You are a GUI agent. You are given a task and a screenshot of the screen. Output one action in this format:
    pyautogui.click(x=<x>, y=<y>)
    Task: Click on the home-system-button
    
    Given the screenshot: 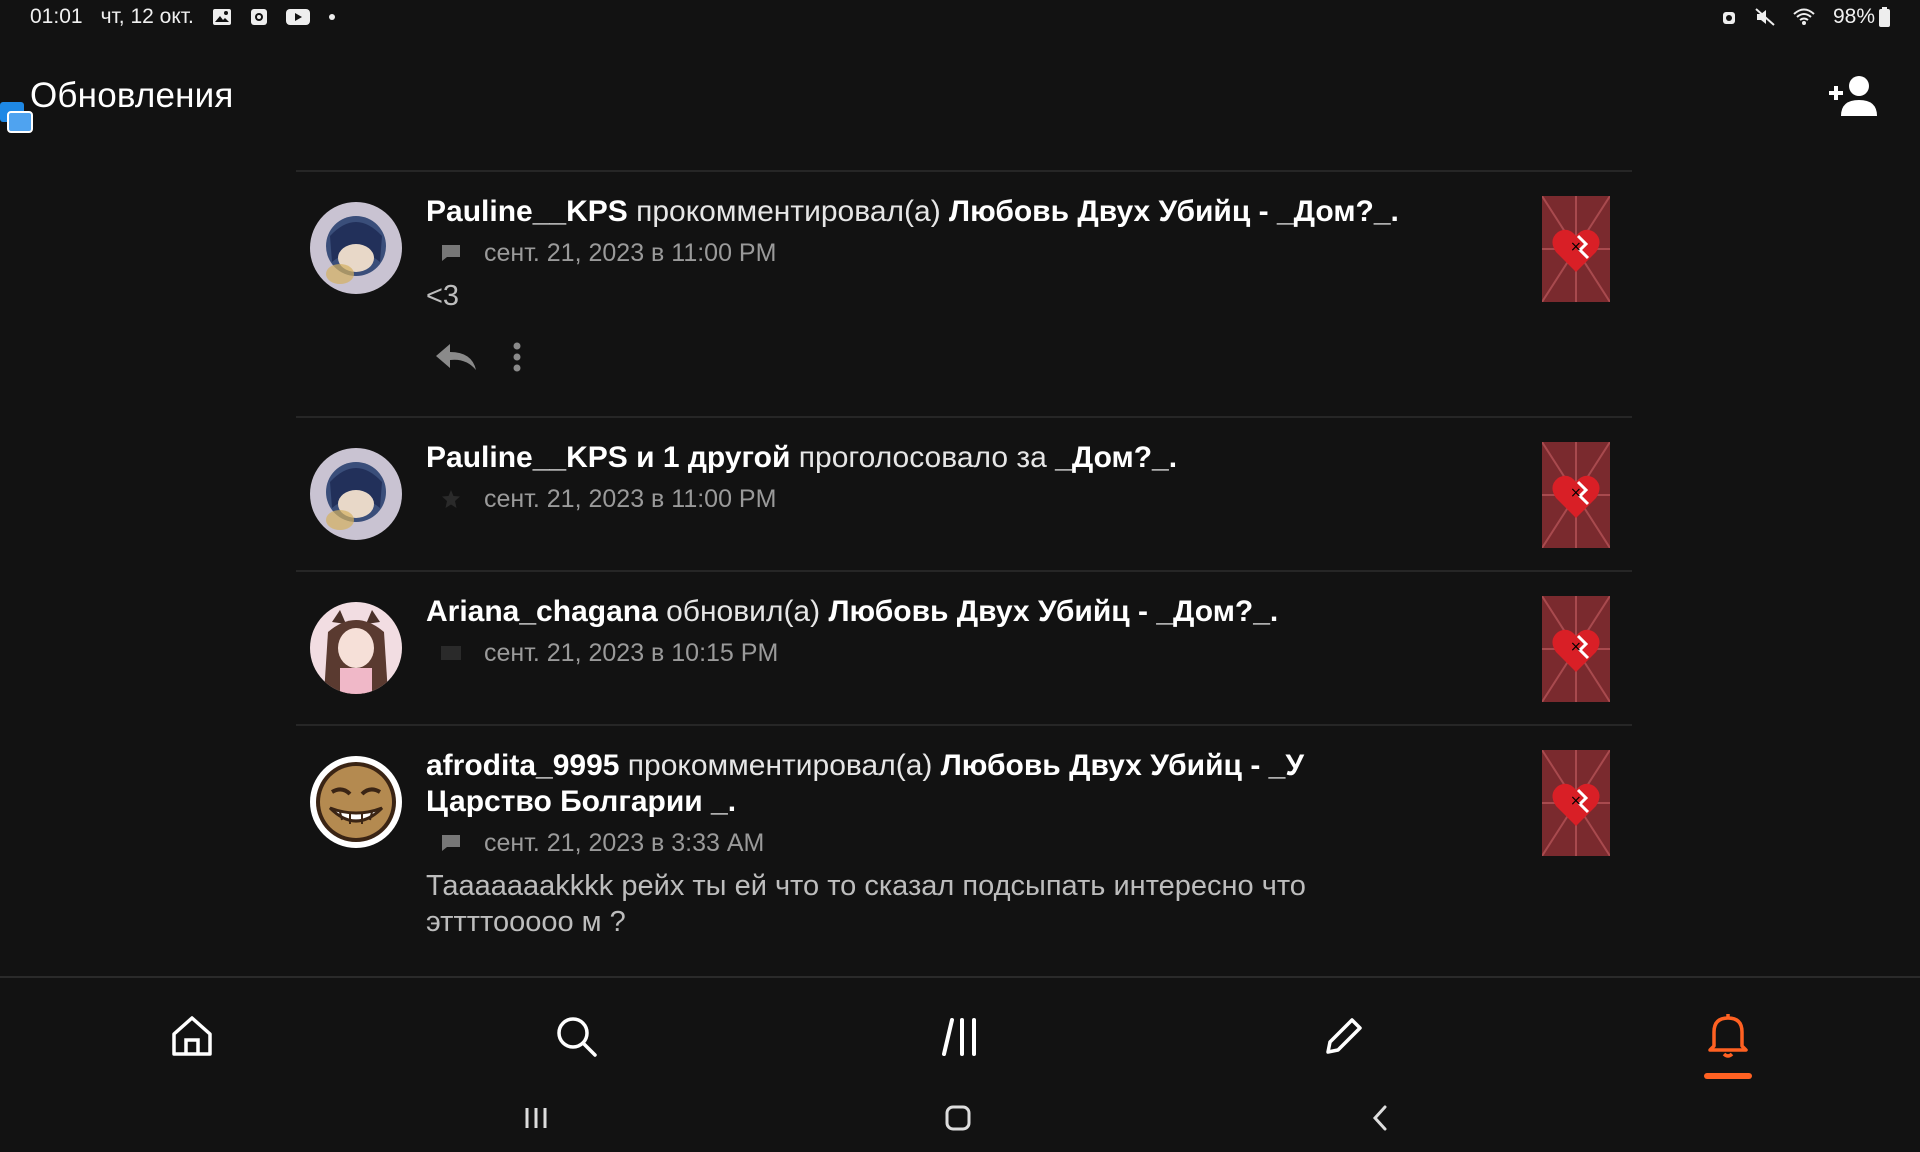 What is the action you would take?
    pyautogui.click(x=958, y=1120)
    